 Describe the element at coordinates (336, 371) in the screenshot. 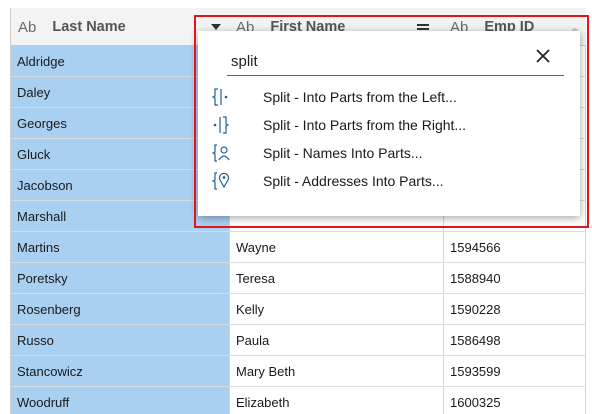

I see `first-name-cell: Mary Beth` at that location.